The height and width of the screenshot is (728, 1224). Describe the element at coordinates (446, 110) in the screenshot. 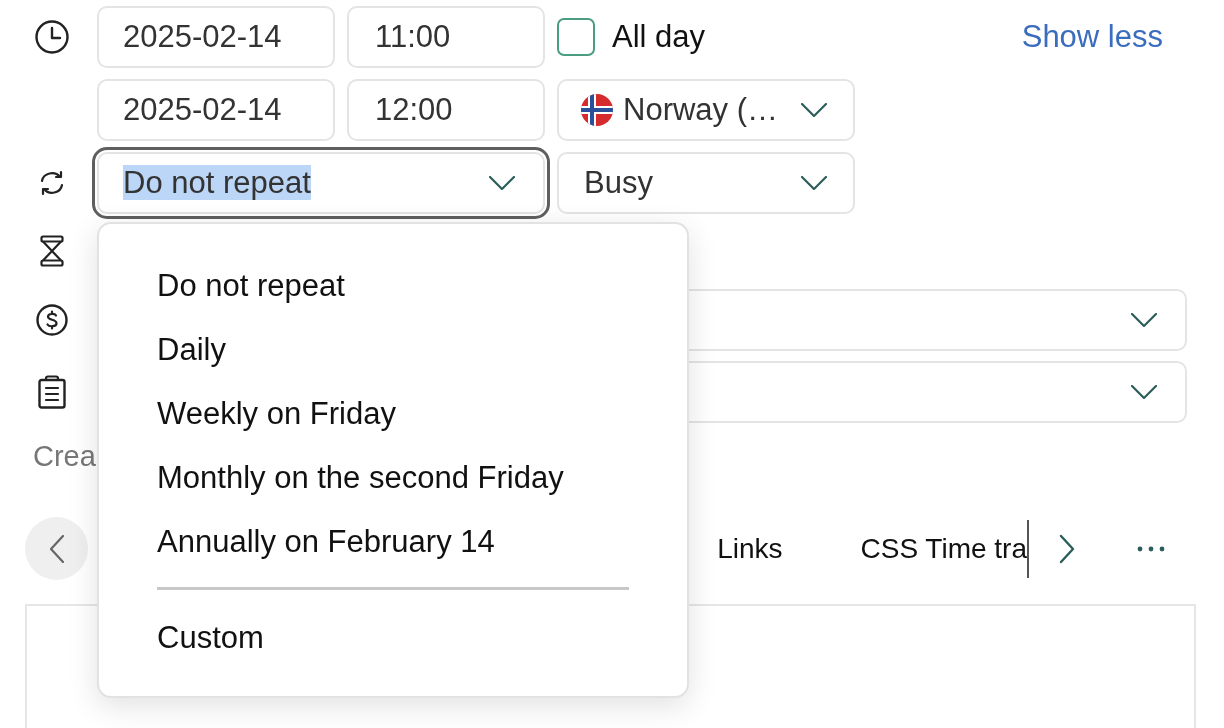

I see `time-field: 12:00` at that location.